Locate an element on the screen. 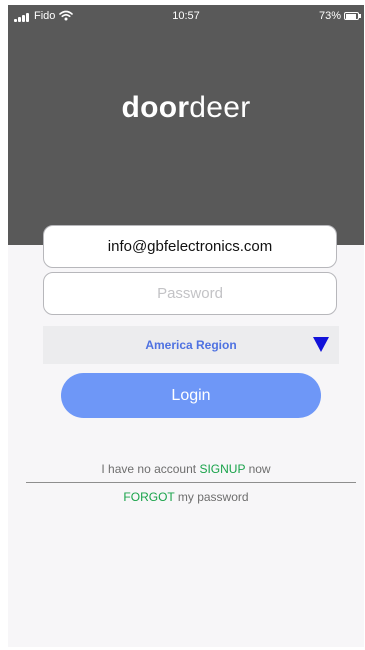 This screenshot has width=365, height=650. signup-suffix-text: now is located at coordinates (258, 469).